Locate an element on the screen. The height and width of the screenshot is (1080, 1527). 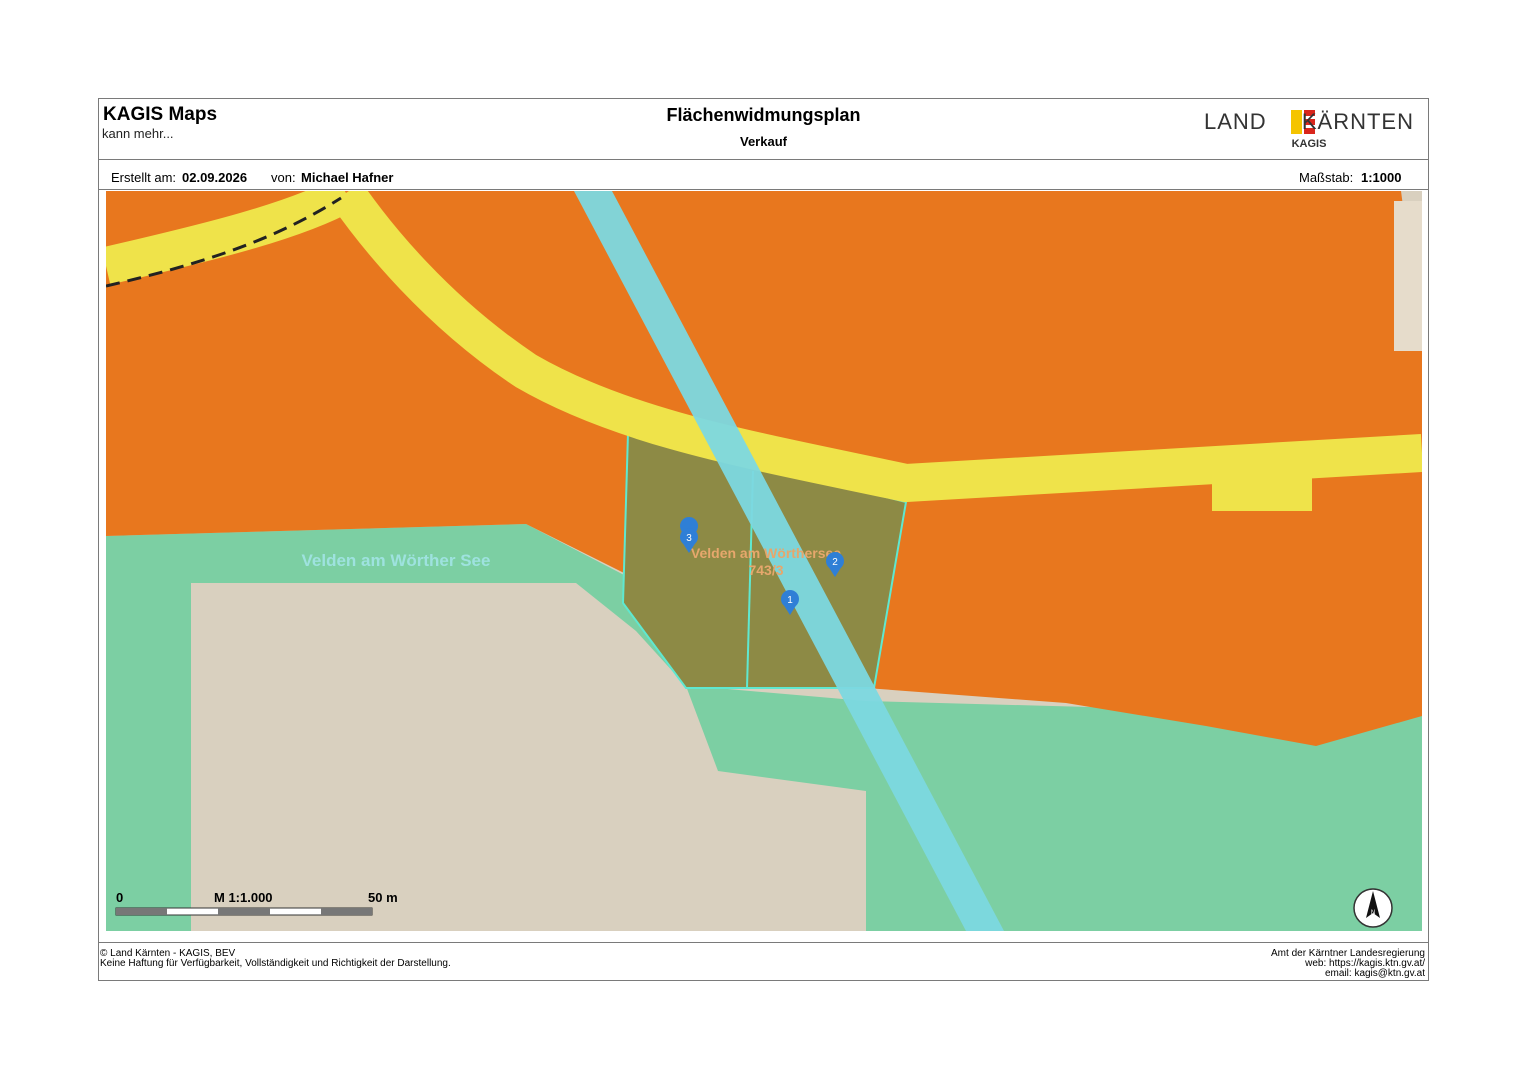
scalebar-middle: M 1:1.000 is located at coordinates (243, 897).